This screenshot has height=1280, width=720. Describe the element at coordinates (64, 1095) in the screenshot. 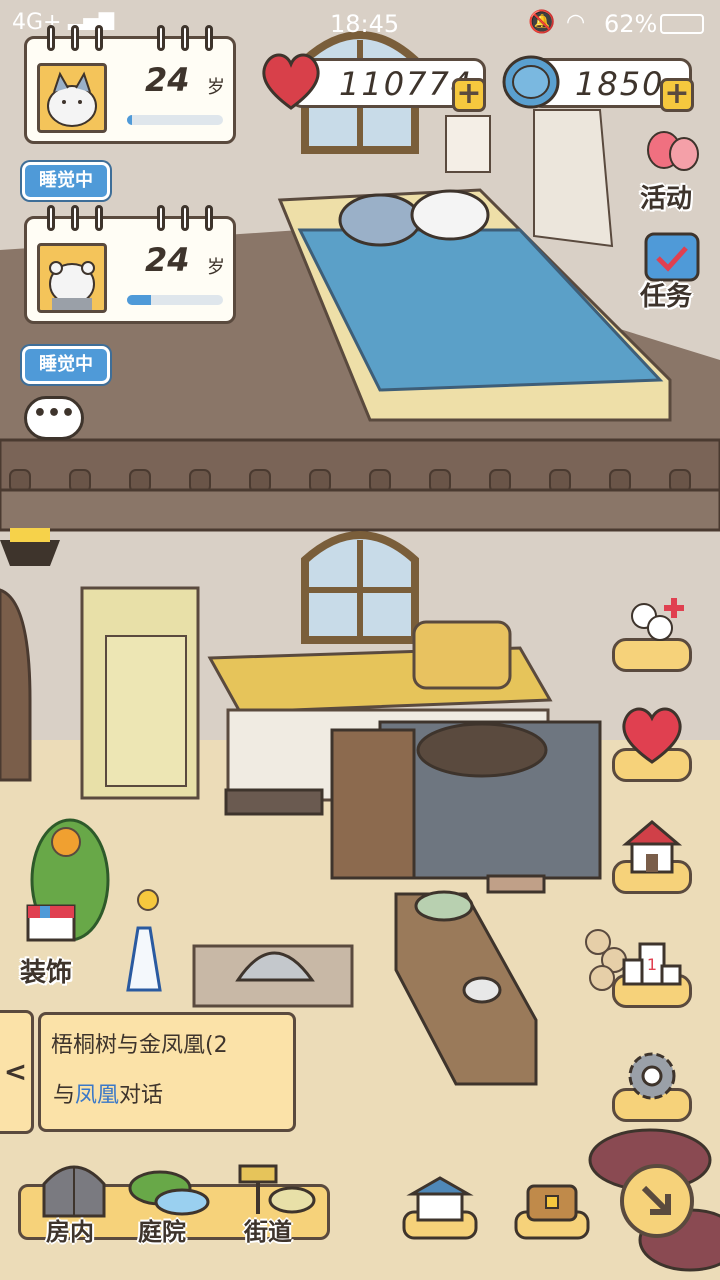

I see `quest-objective-prefix: 与` at that location.